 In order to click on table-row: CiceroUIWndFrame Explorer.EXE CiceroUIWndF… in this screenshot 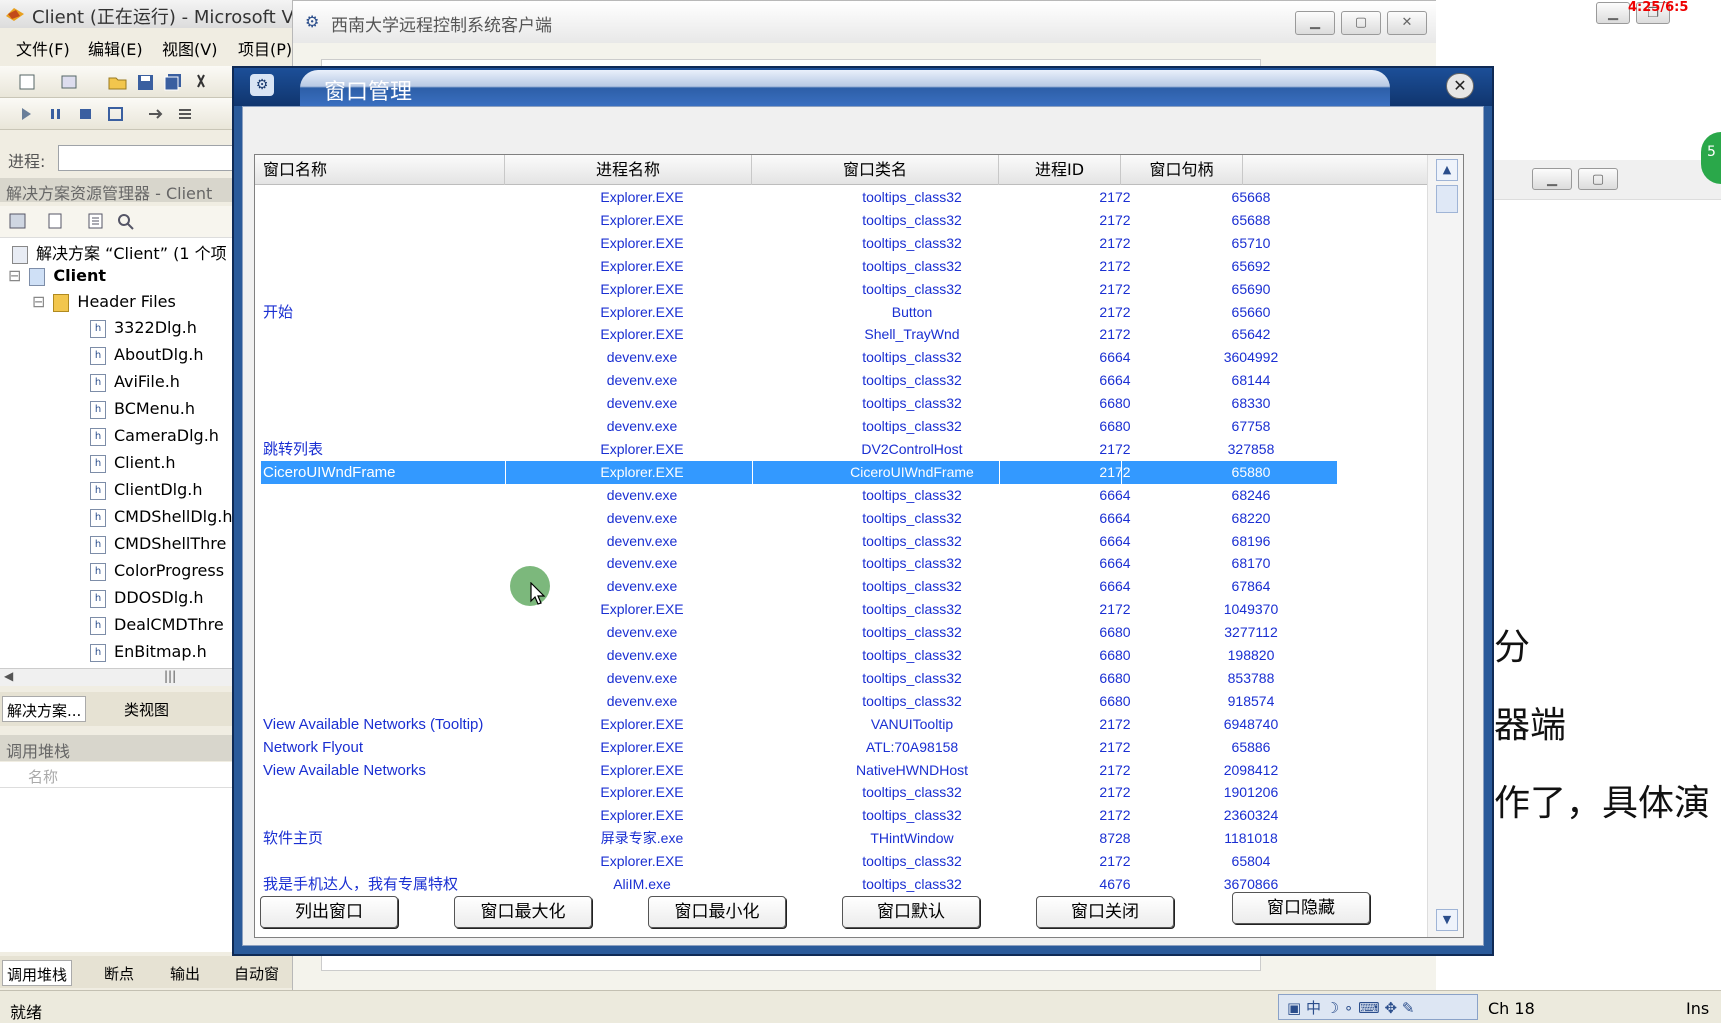, I will do `click(841, 472)`.